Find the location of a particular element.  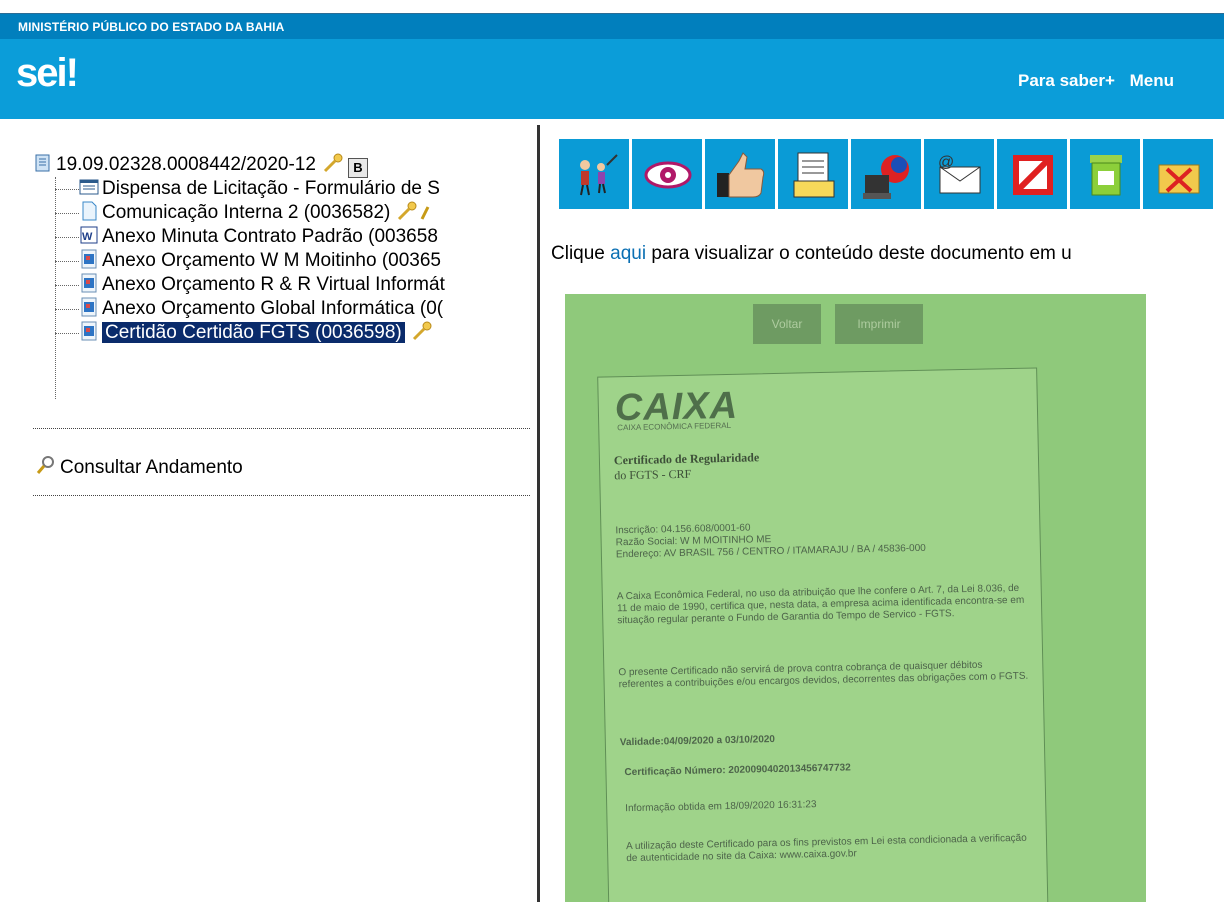

toolbar-delete-button is located at coordinates (1105, 174).